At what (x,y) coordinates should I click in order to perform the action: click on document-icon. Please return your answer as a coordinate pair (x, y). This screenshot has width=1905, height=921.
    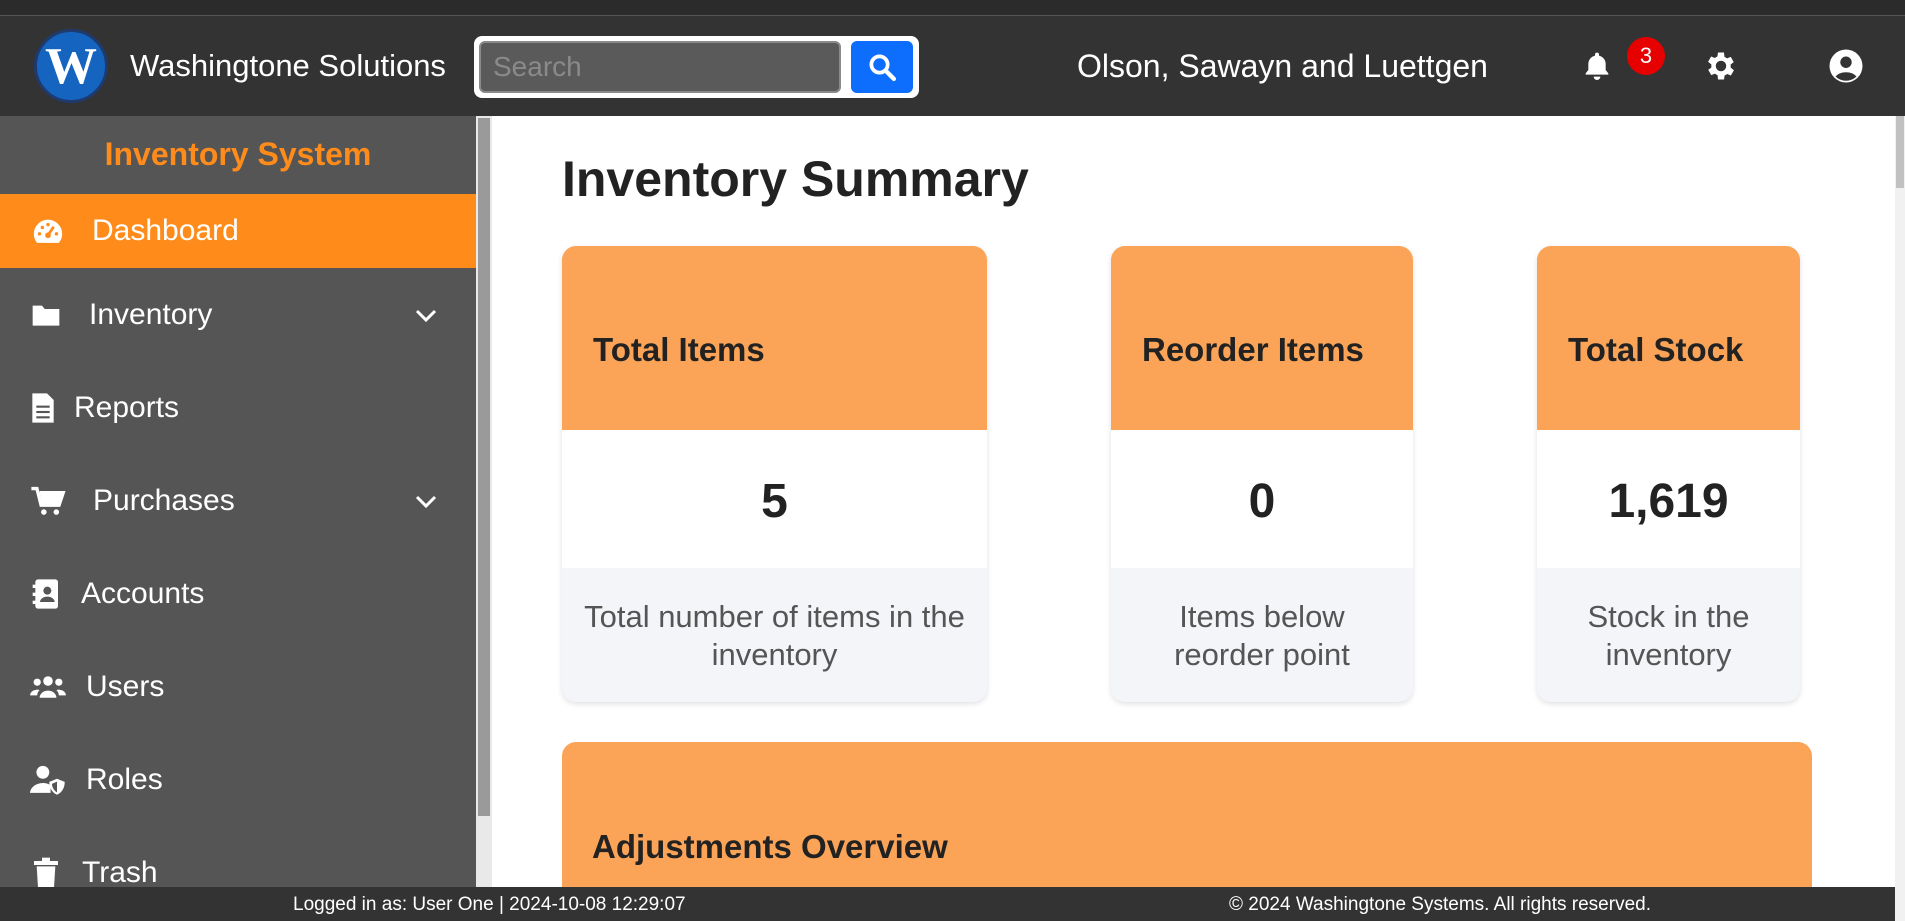
    Looking at the image, I should click on (43, 408).